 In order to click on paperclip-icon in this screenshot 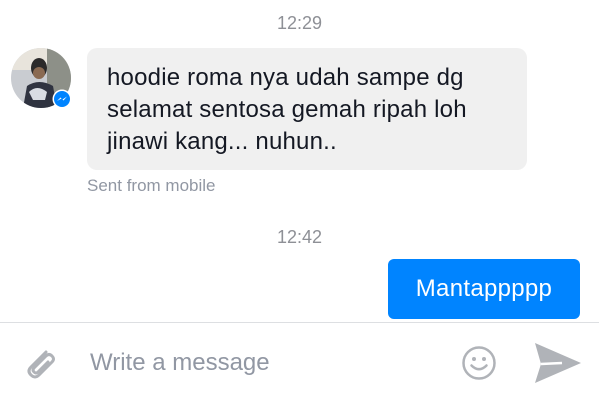, I will do `click(40, 363)`.